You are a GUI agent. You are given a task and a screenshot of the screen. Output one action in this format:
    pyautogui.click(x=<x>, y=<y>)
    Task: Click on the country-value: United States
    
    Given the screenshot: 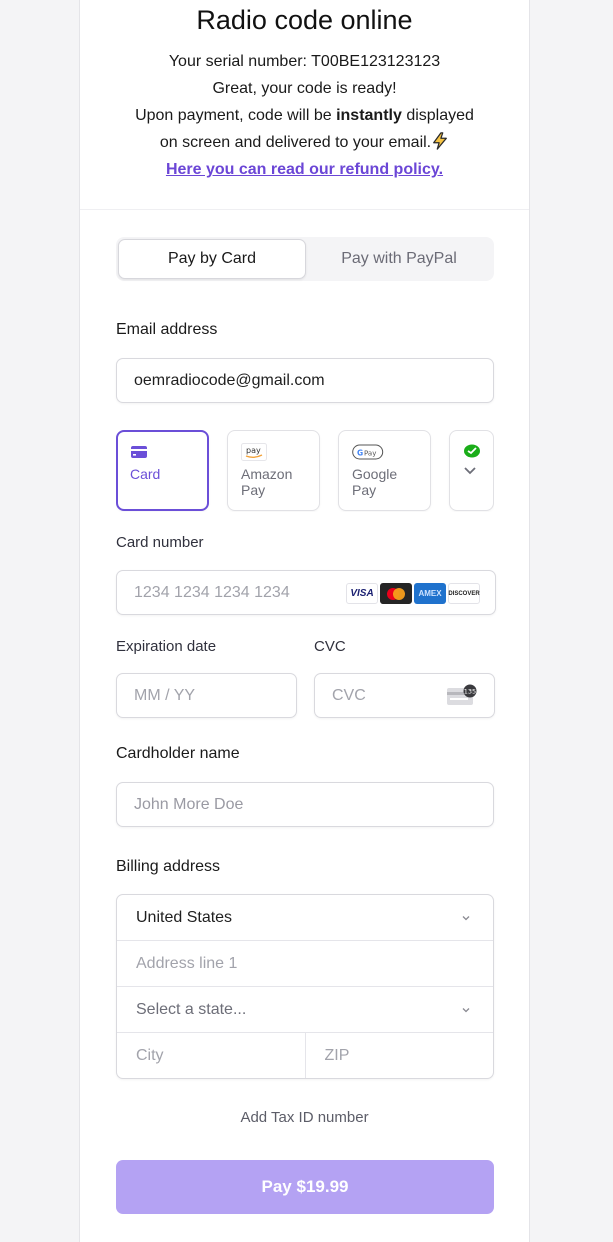 What is the action you would take?
    pyautogui.click(x=184, y=917)
    